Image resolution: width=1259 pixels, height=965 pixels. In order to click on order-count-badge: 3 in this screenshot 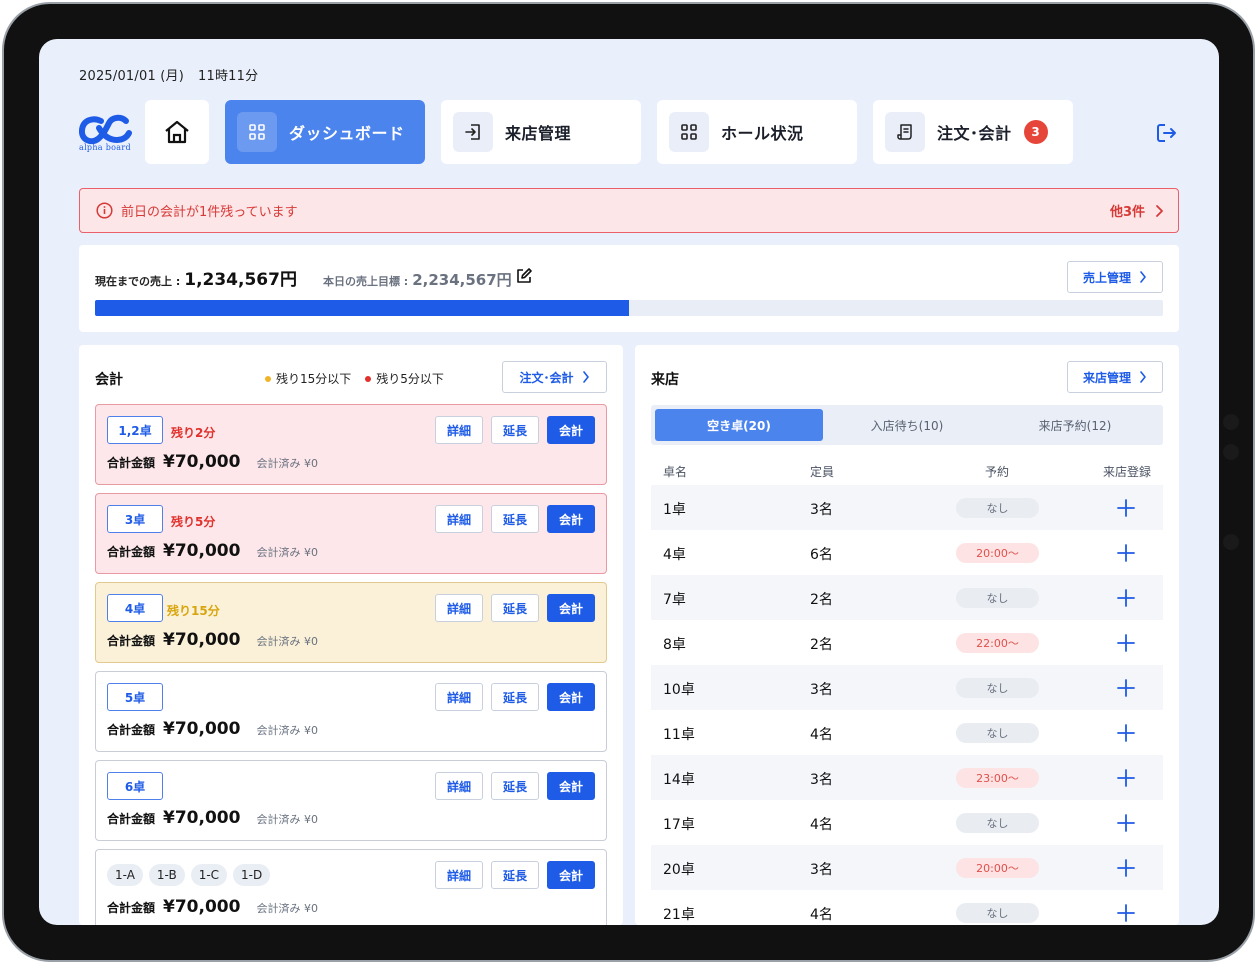, I will do `click(1035, 132)`.